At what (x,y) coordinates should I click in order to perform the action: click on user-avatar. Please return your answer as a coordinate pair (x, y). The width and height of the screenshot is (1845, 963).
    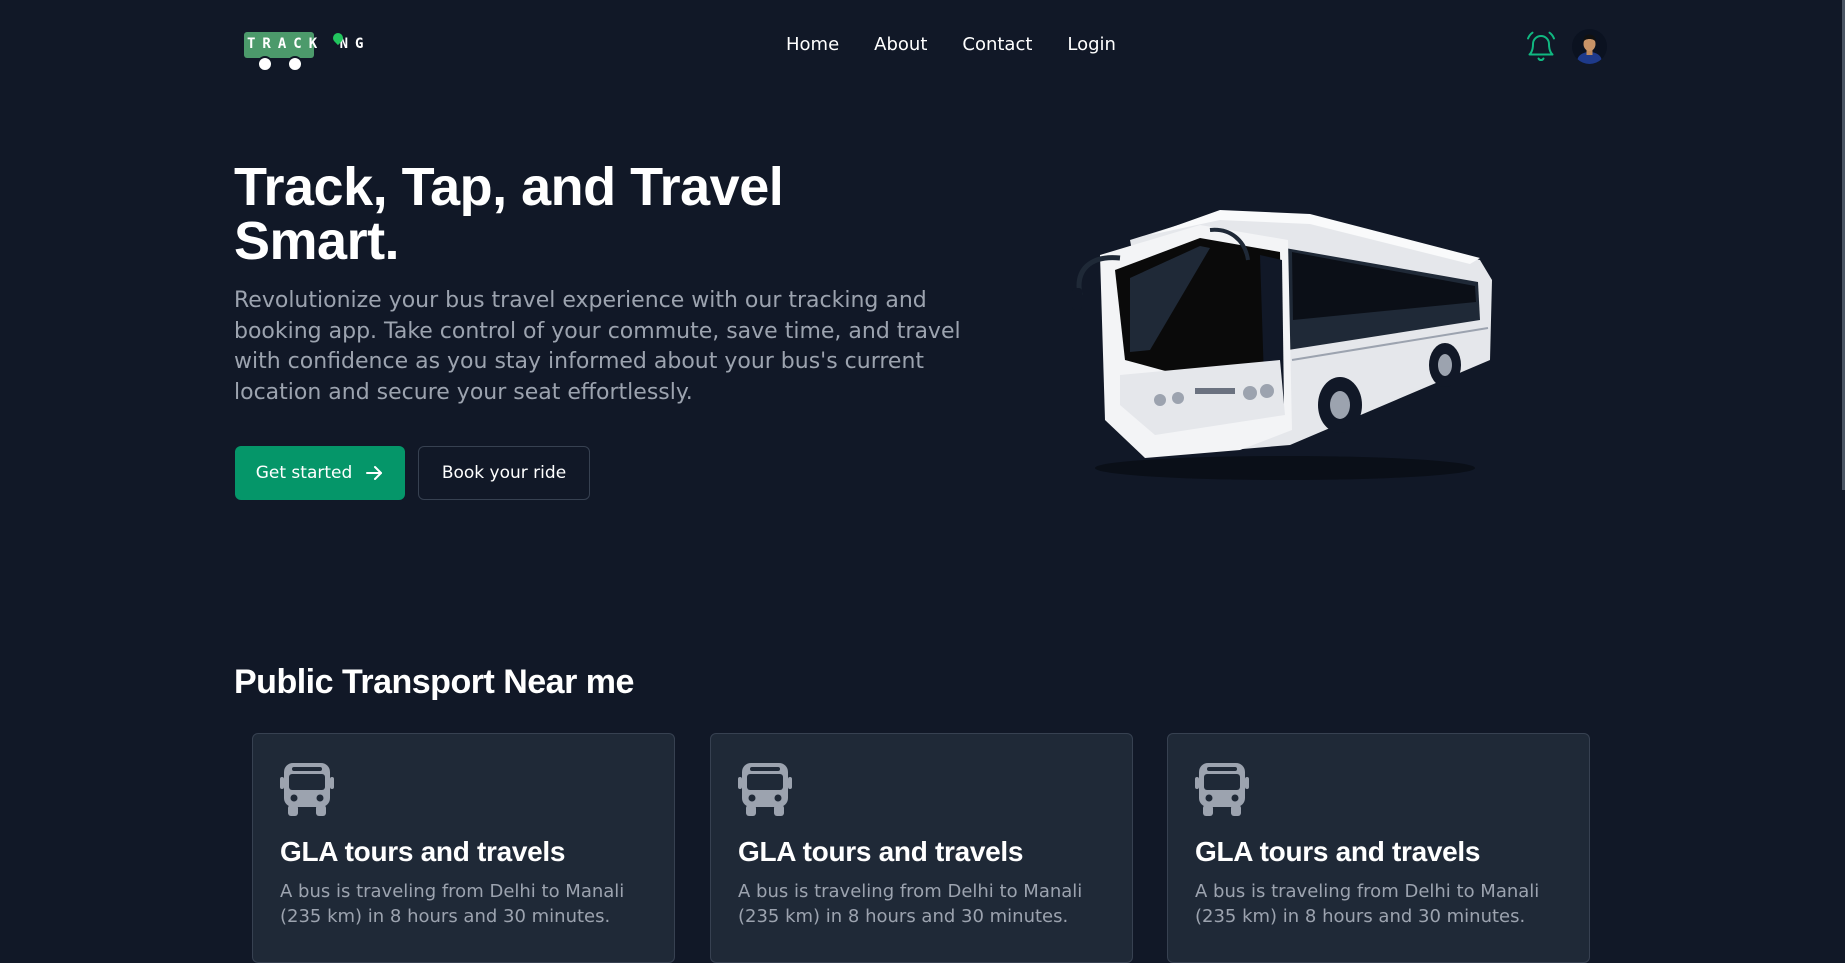
    Looking at the image, I should click on (1589, 46).